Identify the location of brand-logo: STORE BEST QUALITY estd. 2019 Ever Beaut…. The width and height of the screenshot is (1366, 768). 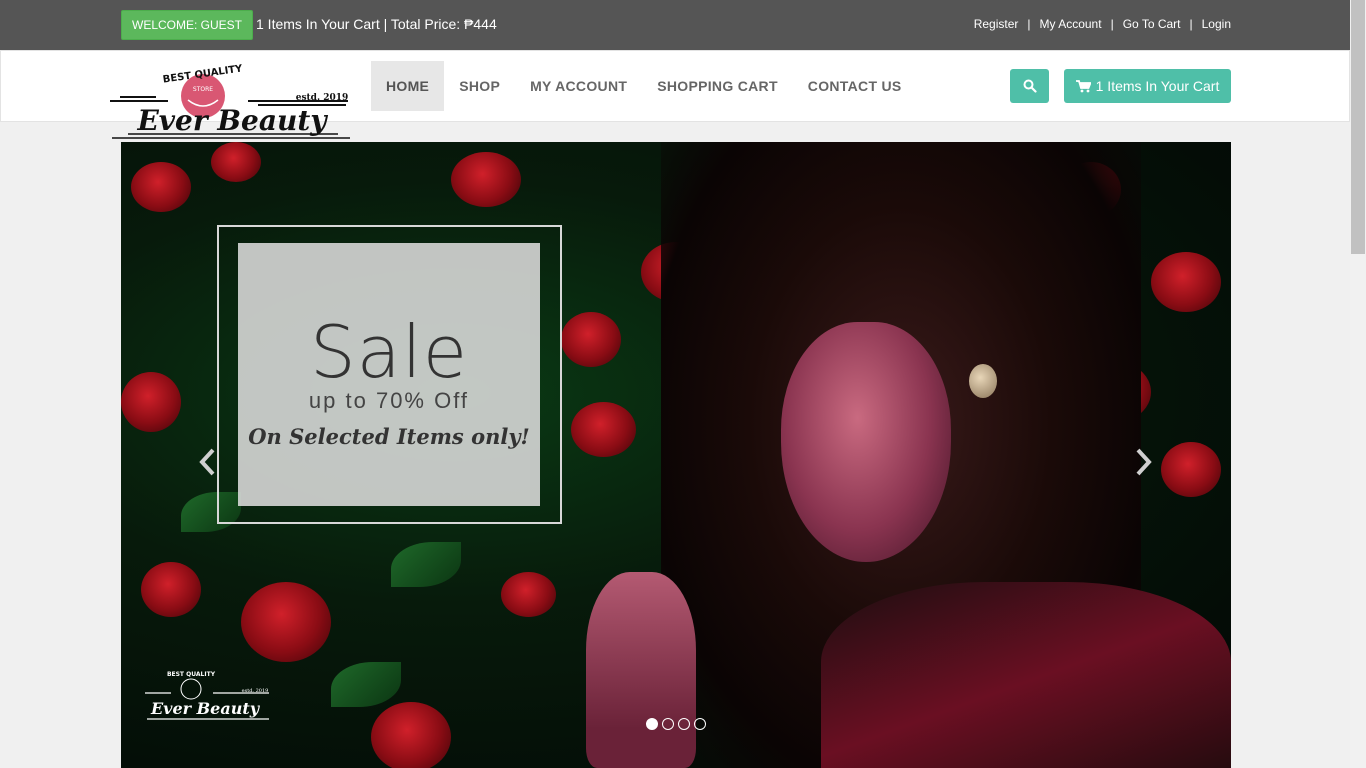
(231, 103).